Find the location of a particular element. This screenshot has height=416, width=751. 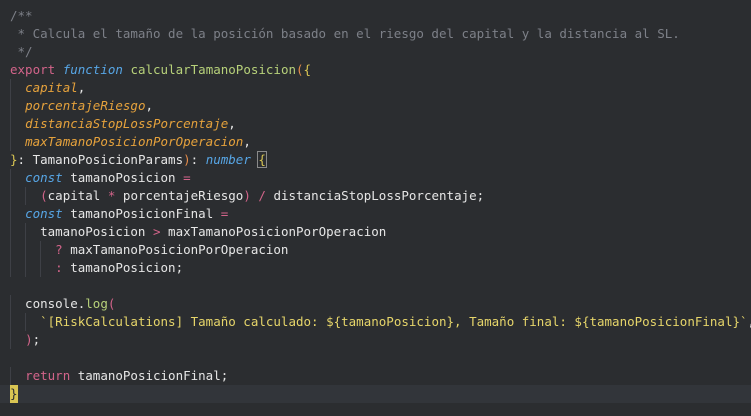

code-line: : tamanoPosicion; is located at coordinates (375, 268).